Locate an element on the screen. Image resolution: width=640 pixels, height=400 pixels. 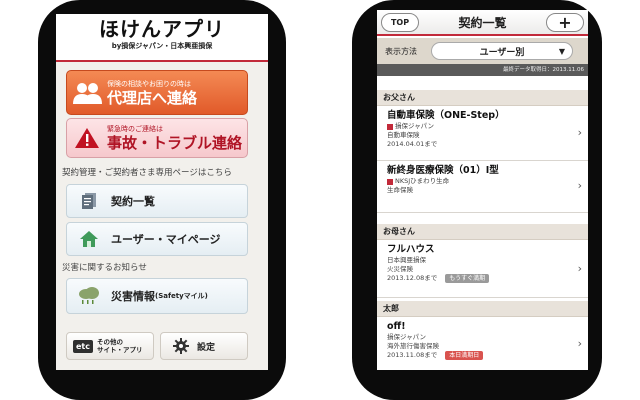
other-sites-button: etc その他の サイト・アプリ is located at coordinates (110, 346).